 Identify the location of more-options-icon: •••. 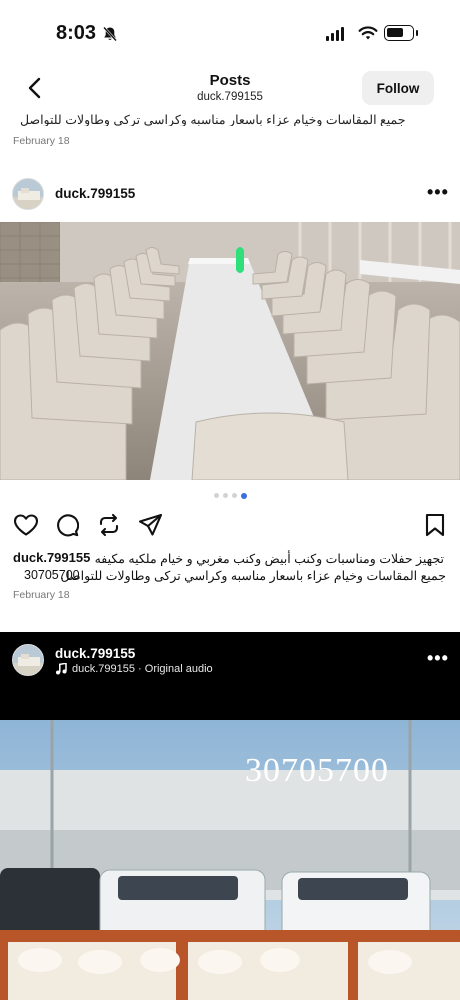
(438, 192).